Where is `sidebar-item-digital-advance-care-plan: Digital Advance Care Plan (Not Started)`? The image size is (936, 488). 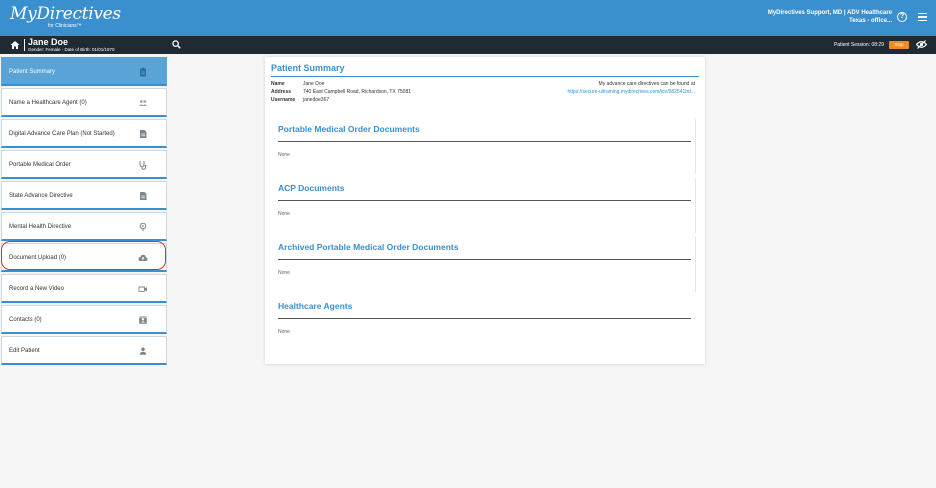
sidebar-item-digital-advance-care-plan: Digital Advance Care Plan (Not Started) is located at coordinates (84, 133).